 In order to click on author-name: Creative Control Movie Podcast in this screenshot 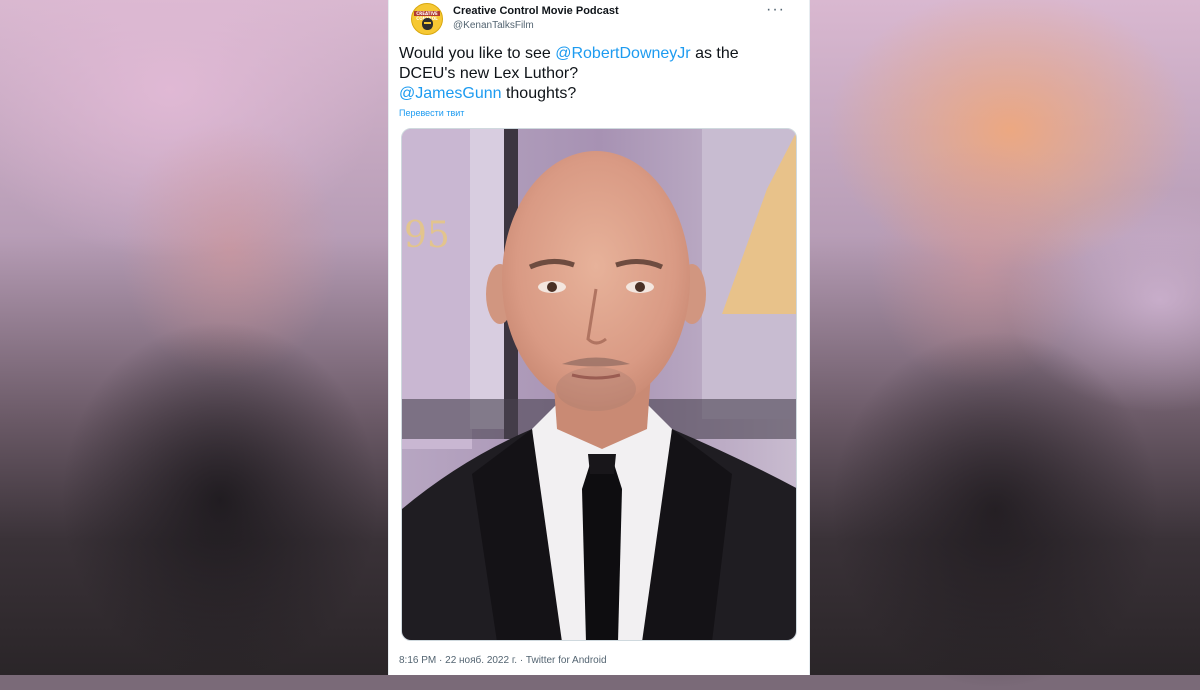, I will do `click(536, 11)`.